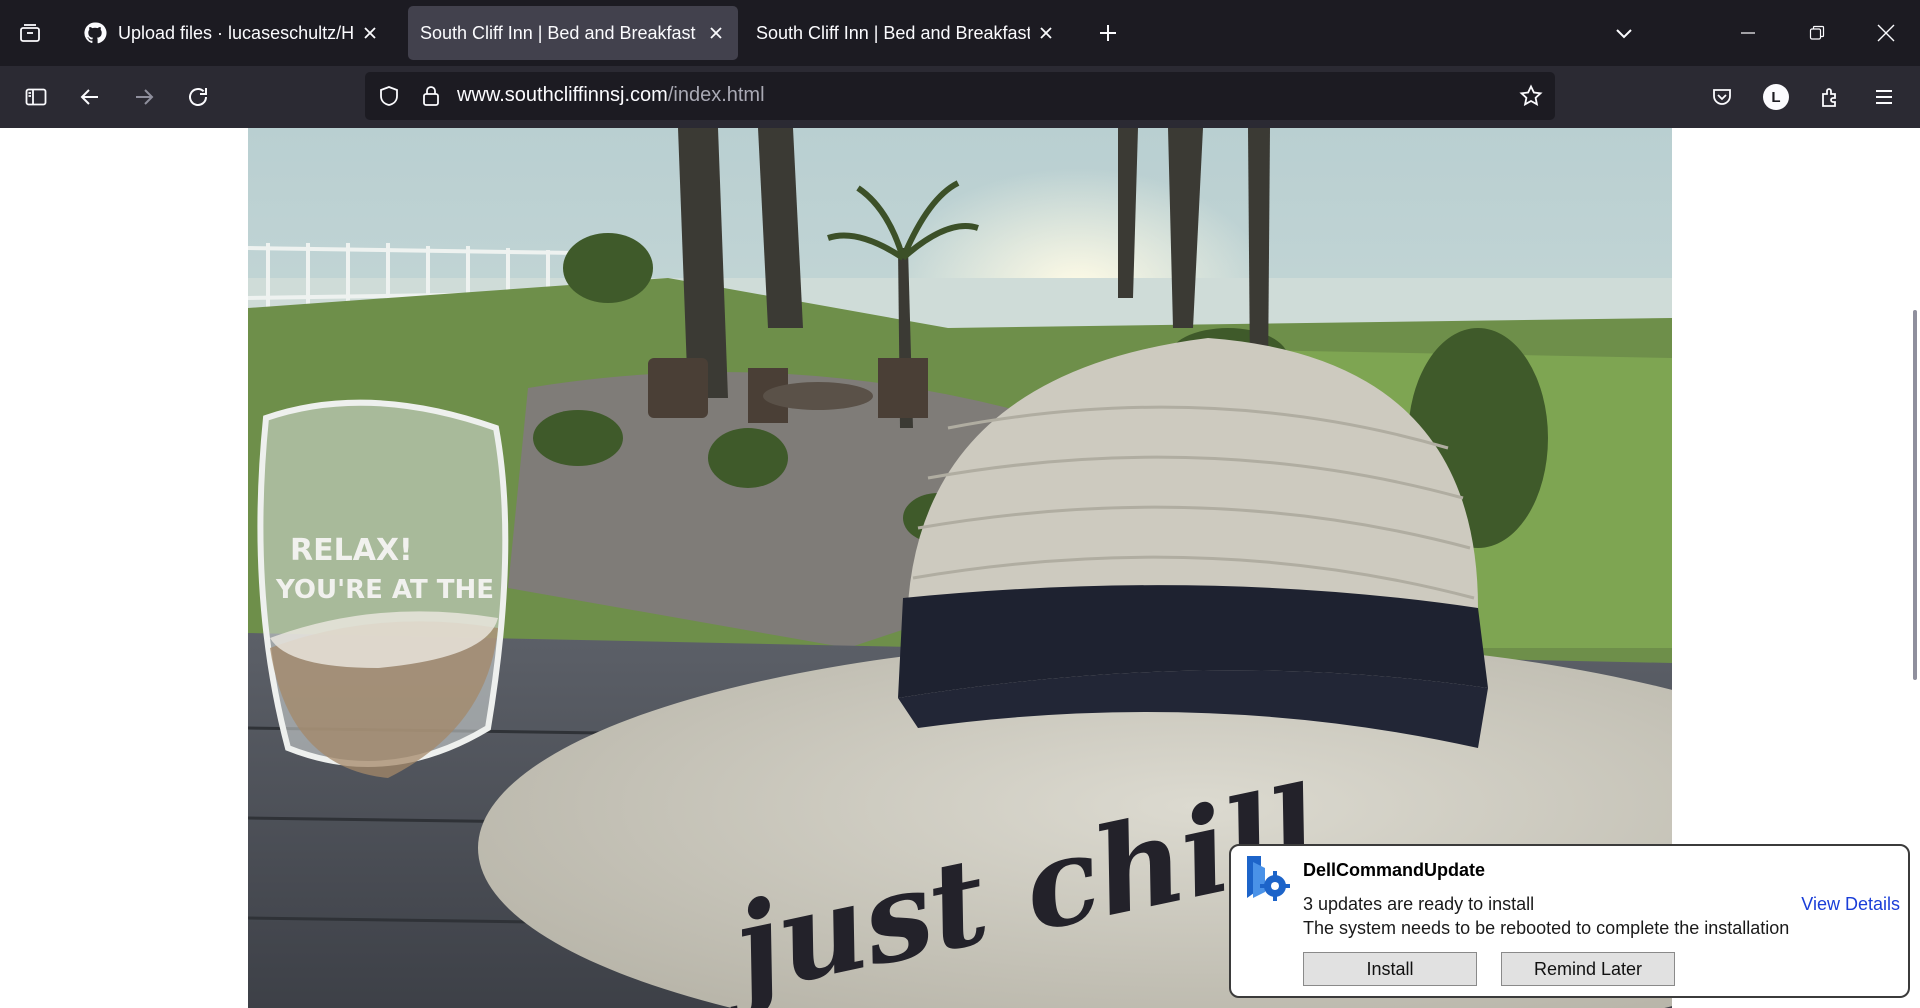 The image size is (1920, 1008). I want to click on glass-text-line2: YOU'RE AT THE, so click(384, 590).